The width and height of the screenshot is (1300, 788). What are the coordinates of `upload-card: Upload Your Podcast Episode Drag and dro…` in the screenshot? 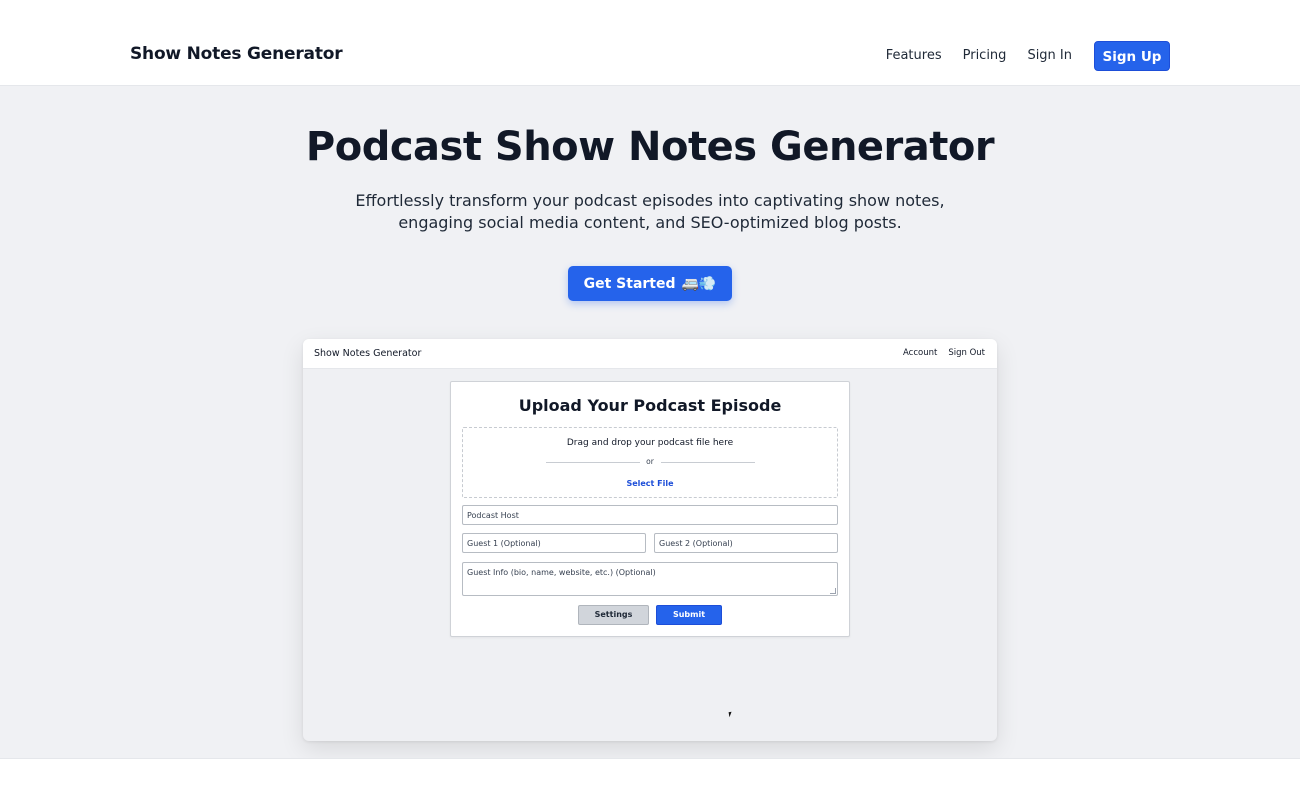 It's located at (650, 509).